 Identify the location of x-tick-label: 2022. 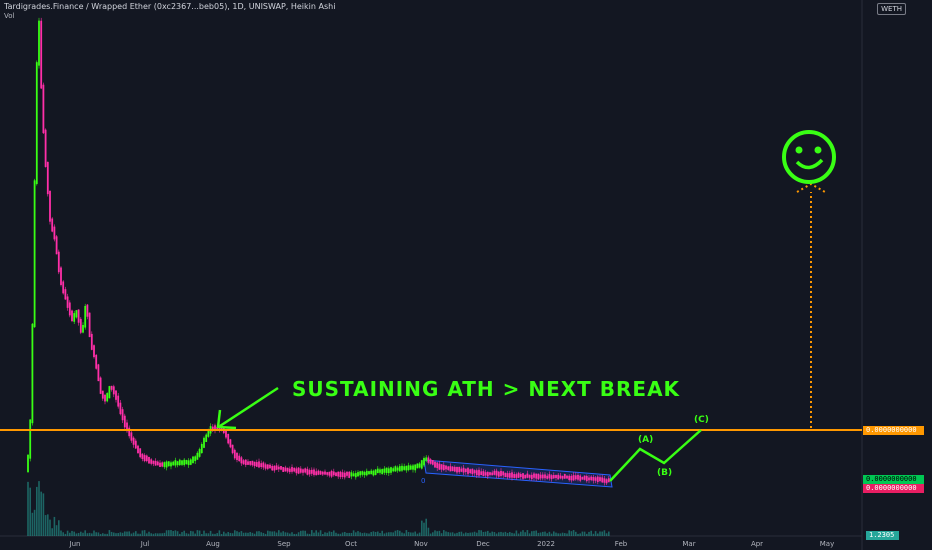
(546, 544).